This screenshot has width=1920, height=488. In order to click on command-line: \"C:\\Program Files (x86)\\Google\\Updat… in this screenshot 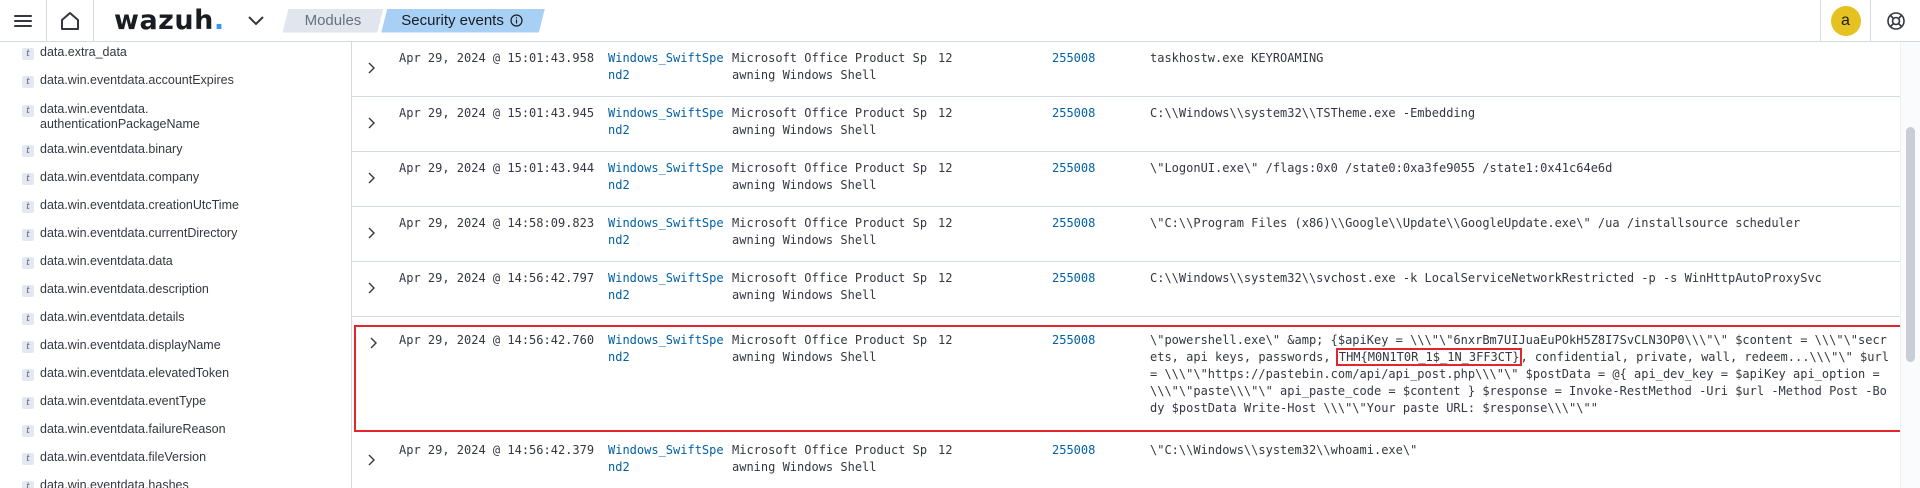, I will do `click(1475, 223)`.